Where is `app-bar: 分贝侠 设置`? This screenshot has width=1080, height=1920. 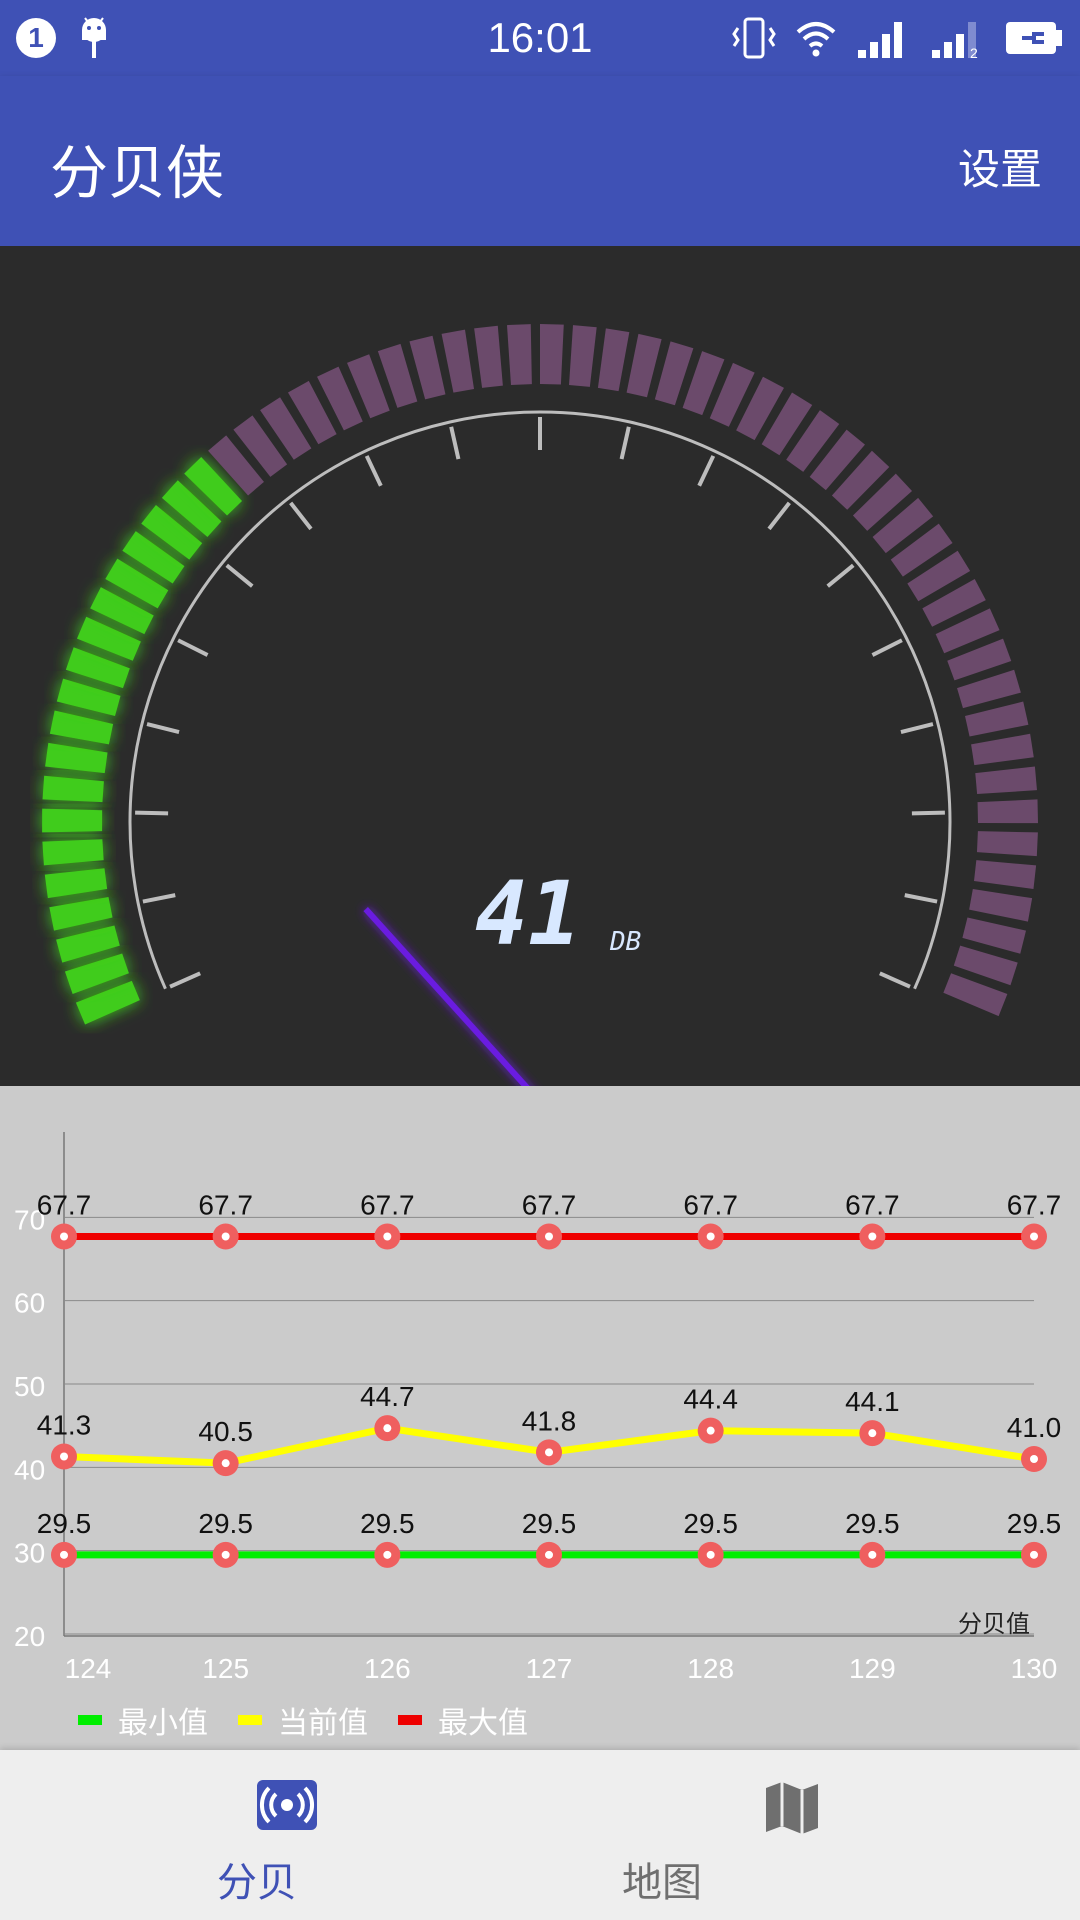 app-bar: 分贝侠 设置 is located at coordinates (540, 161).